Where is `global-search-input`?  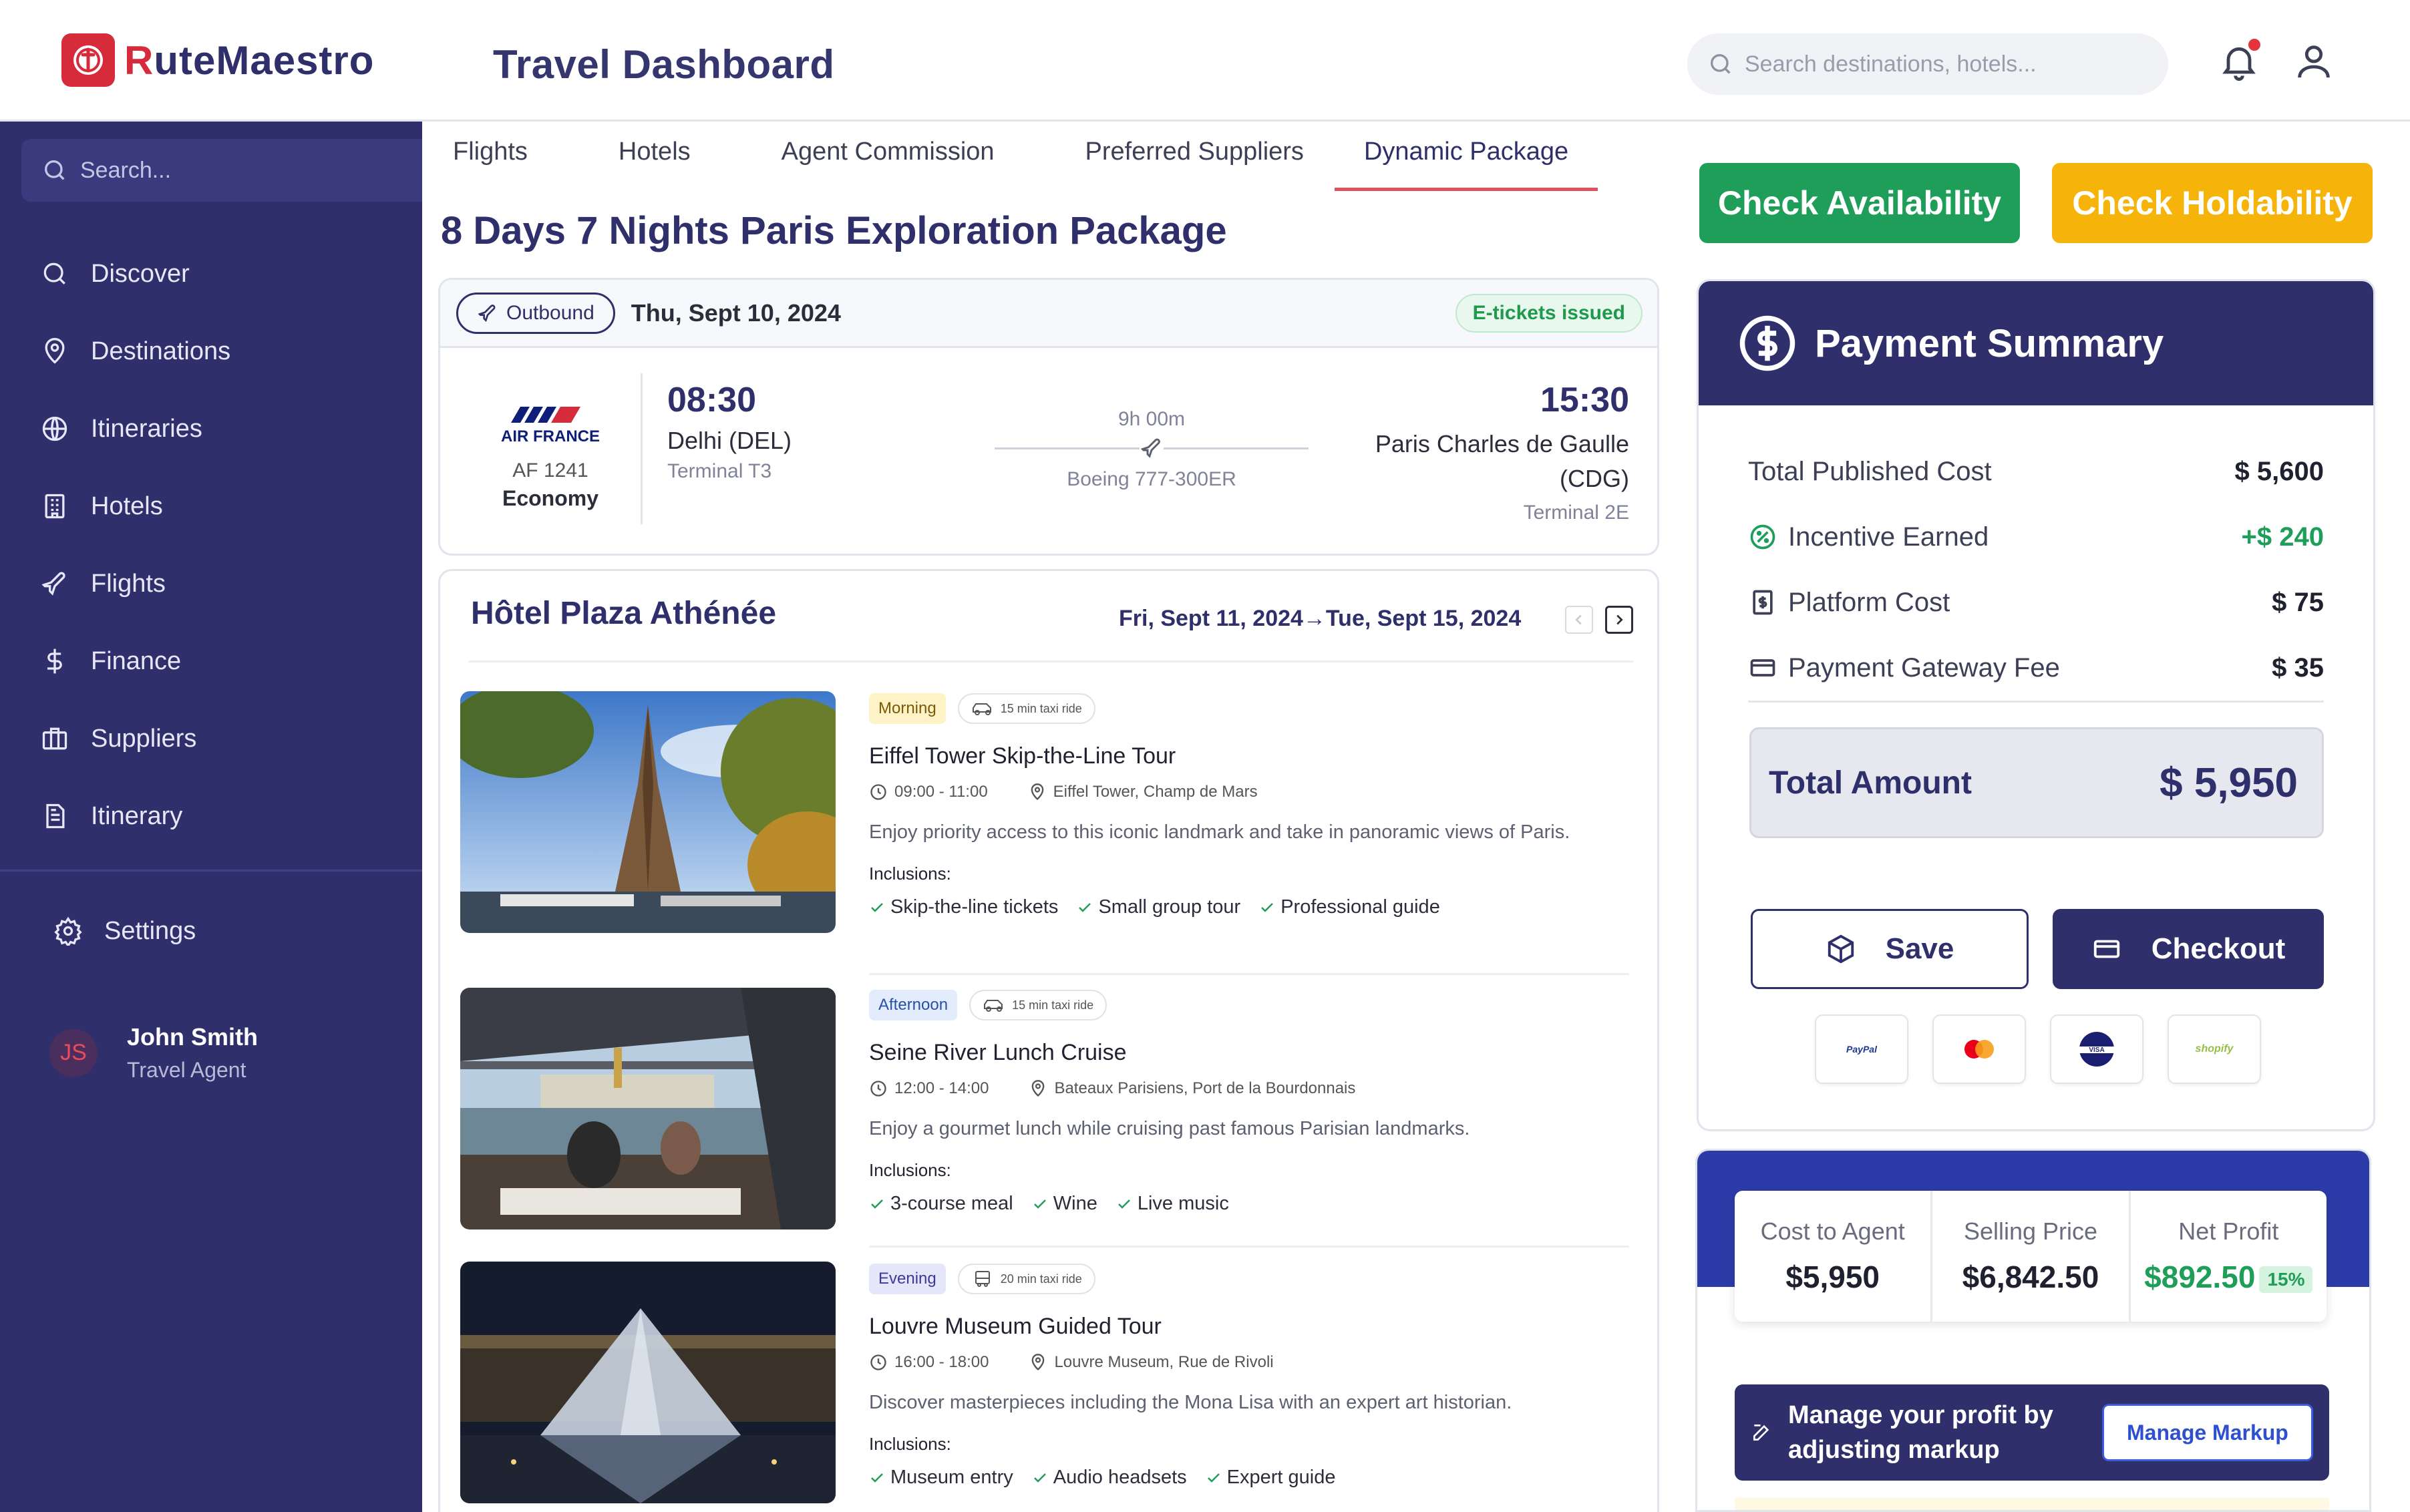
global-search-input is located at coordinates (1945, 64).